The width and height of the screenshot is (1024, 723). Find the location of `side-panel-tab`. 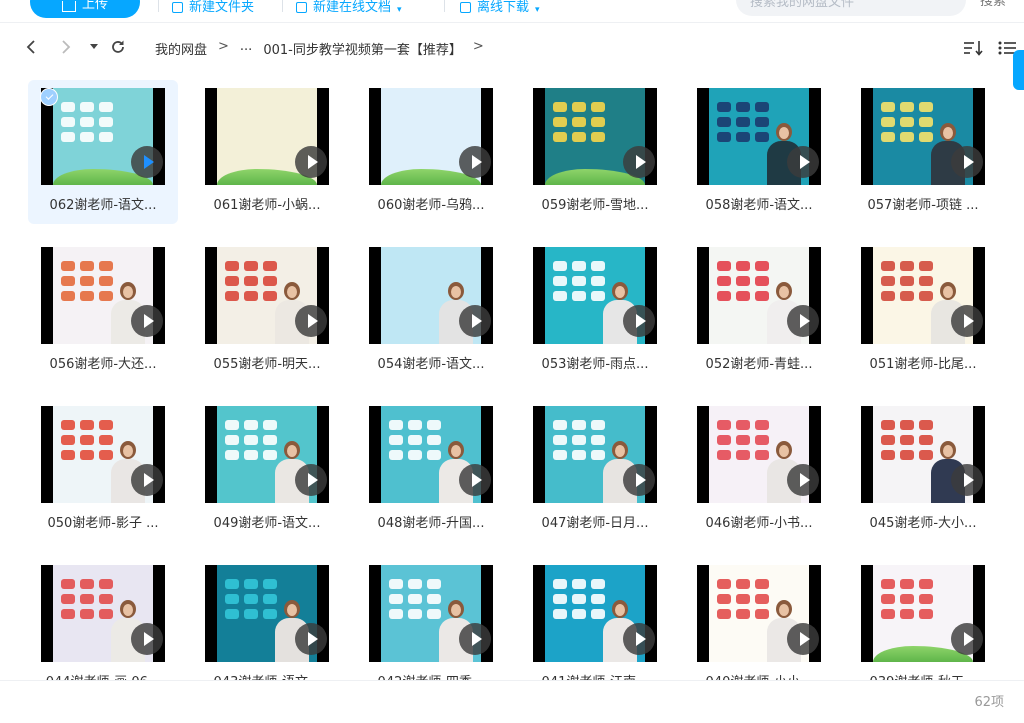

side-panel-tab is located at coordinates (1018, 70).